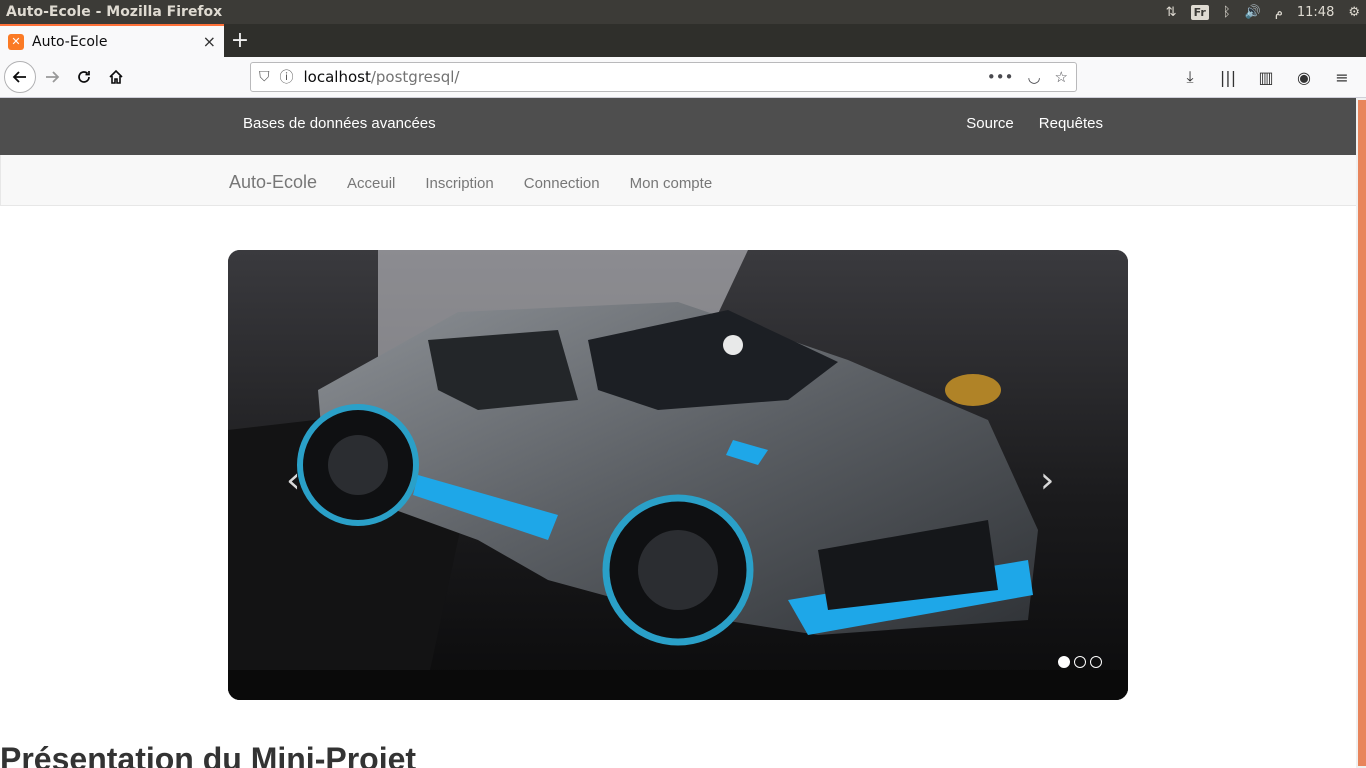 The width and height of the screenshot is (1366, 768). What do you see at coordinates (1278, 12) in the screenshot?
I see `language-mark: م` at bounding box center [1278, 12].